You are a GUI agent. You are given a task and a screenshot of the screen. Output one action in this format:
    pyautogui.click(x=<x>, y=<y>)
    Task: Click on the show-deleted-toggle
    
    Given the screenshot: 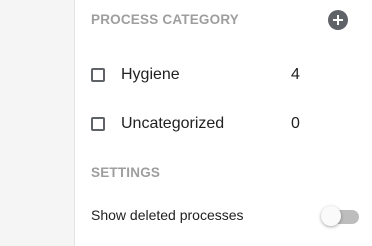 What is the action you would take?
    pyautogui.click(x=341, y=216)
    